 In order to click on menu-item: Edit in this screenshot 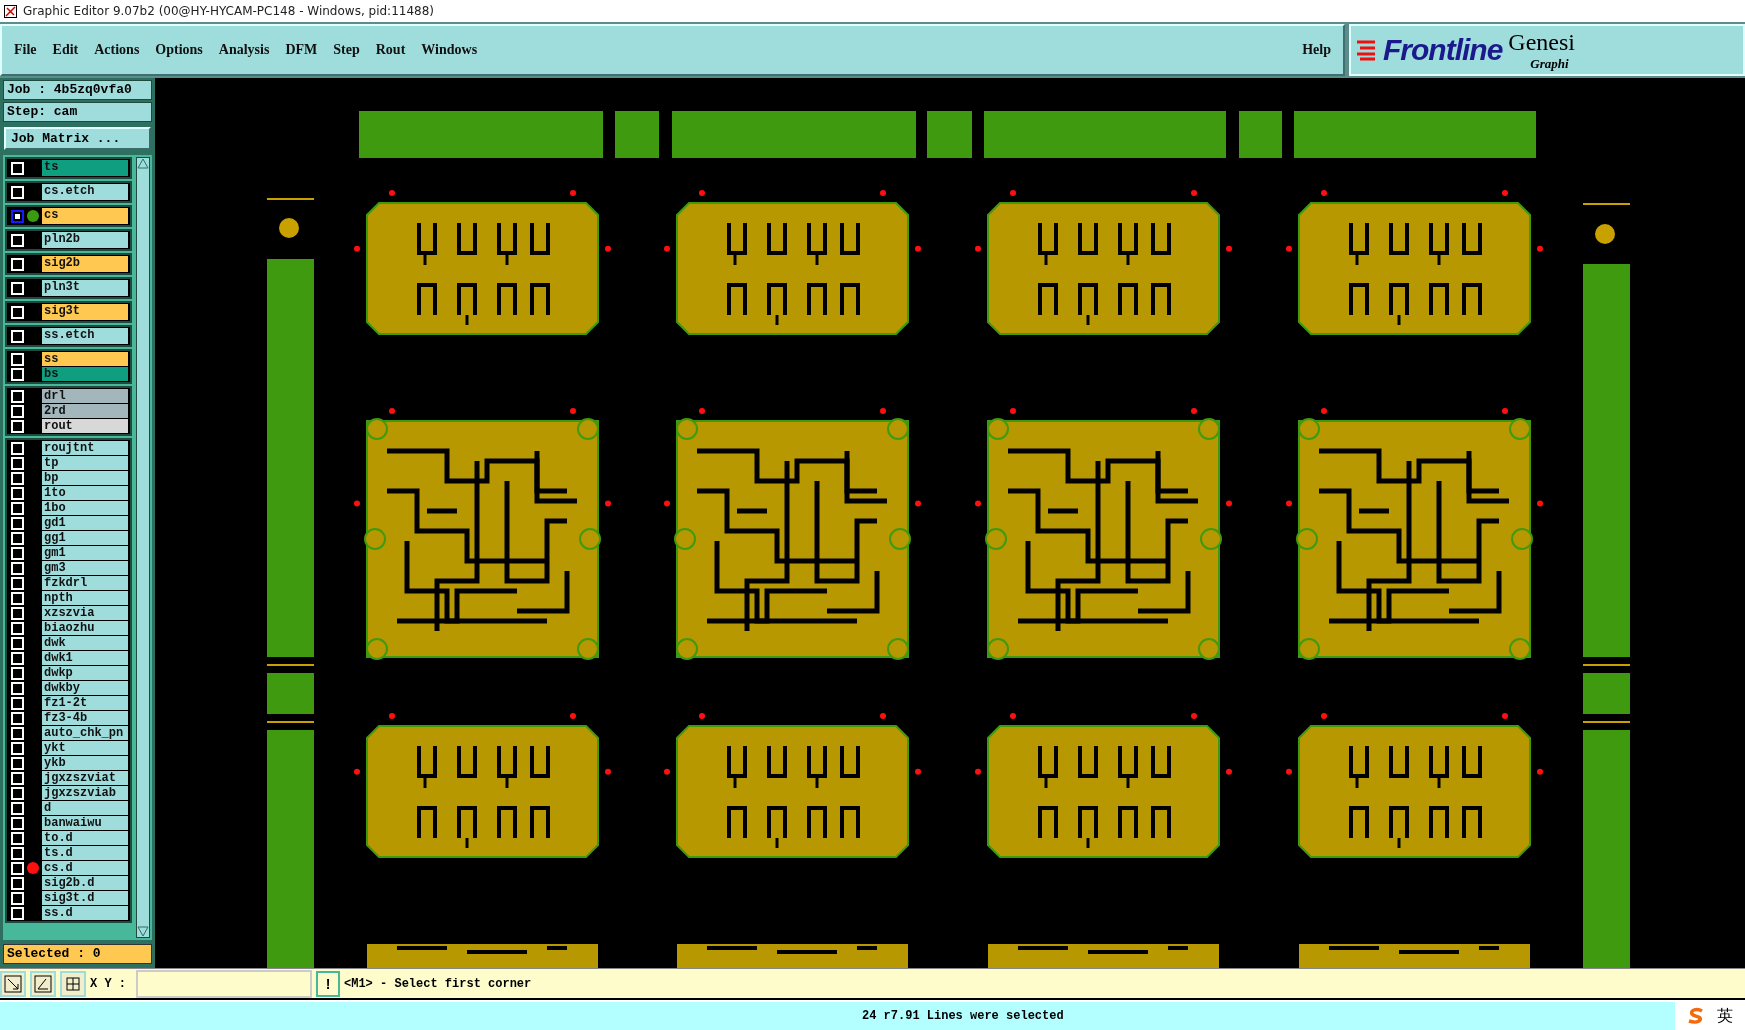, I will do `click(65, 50)`.